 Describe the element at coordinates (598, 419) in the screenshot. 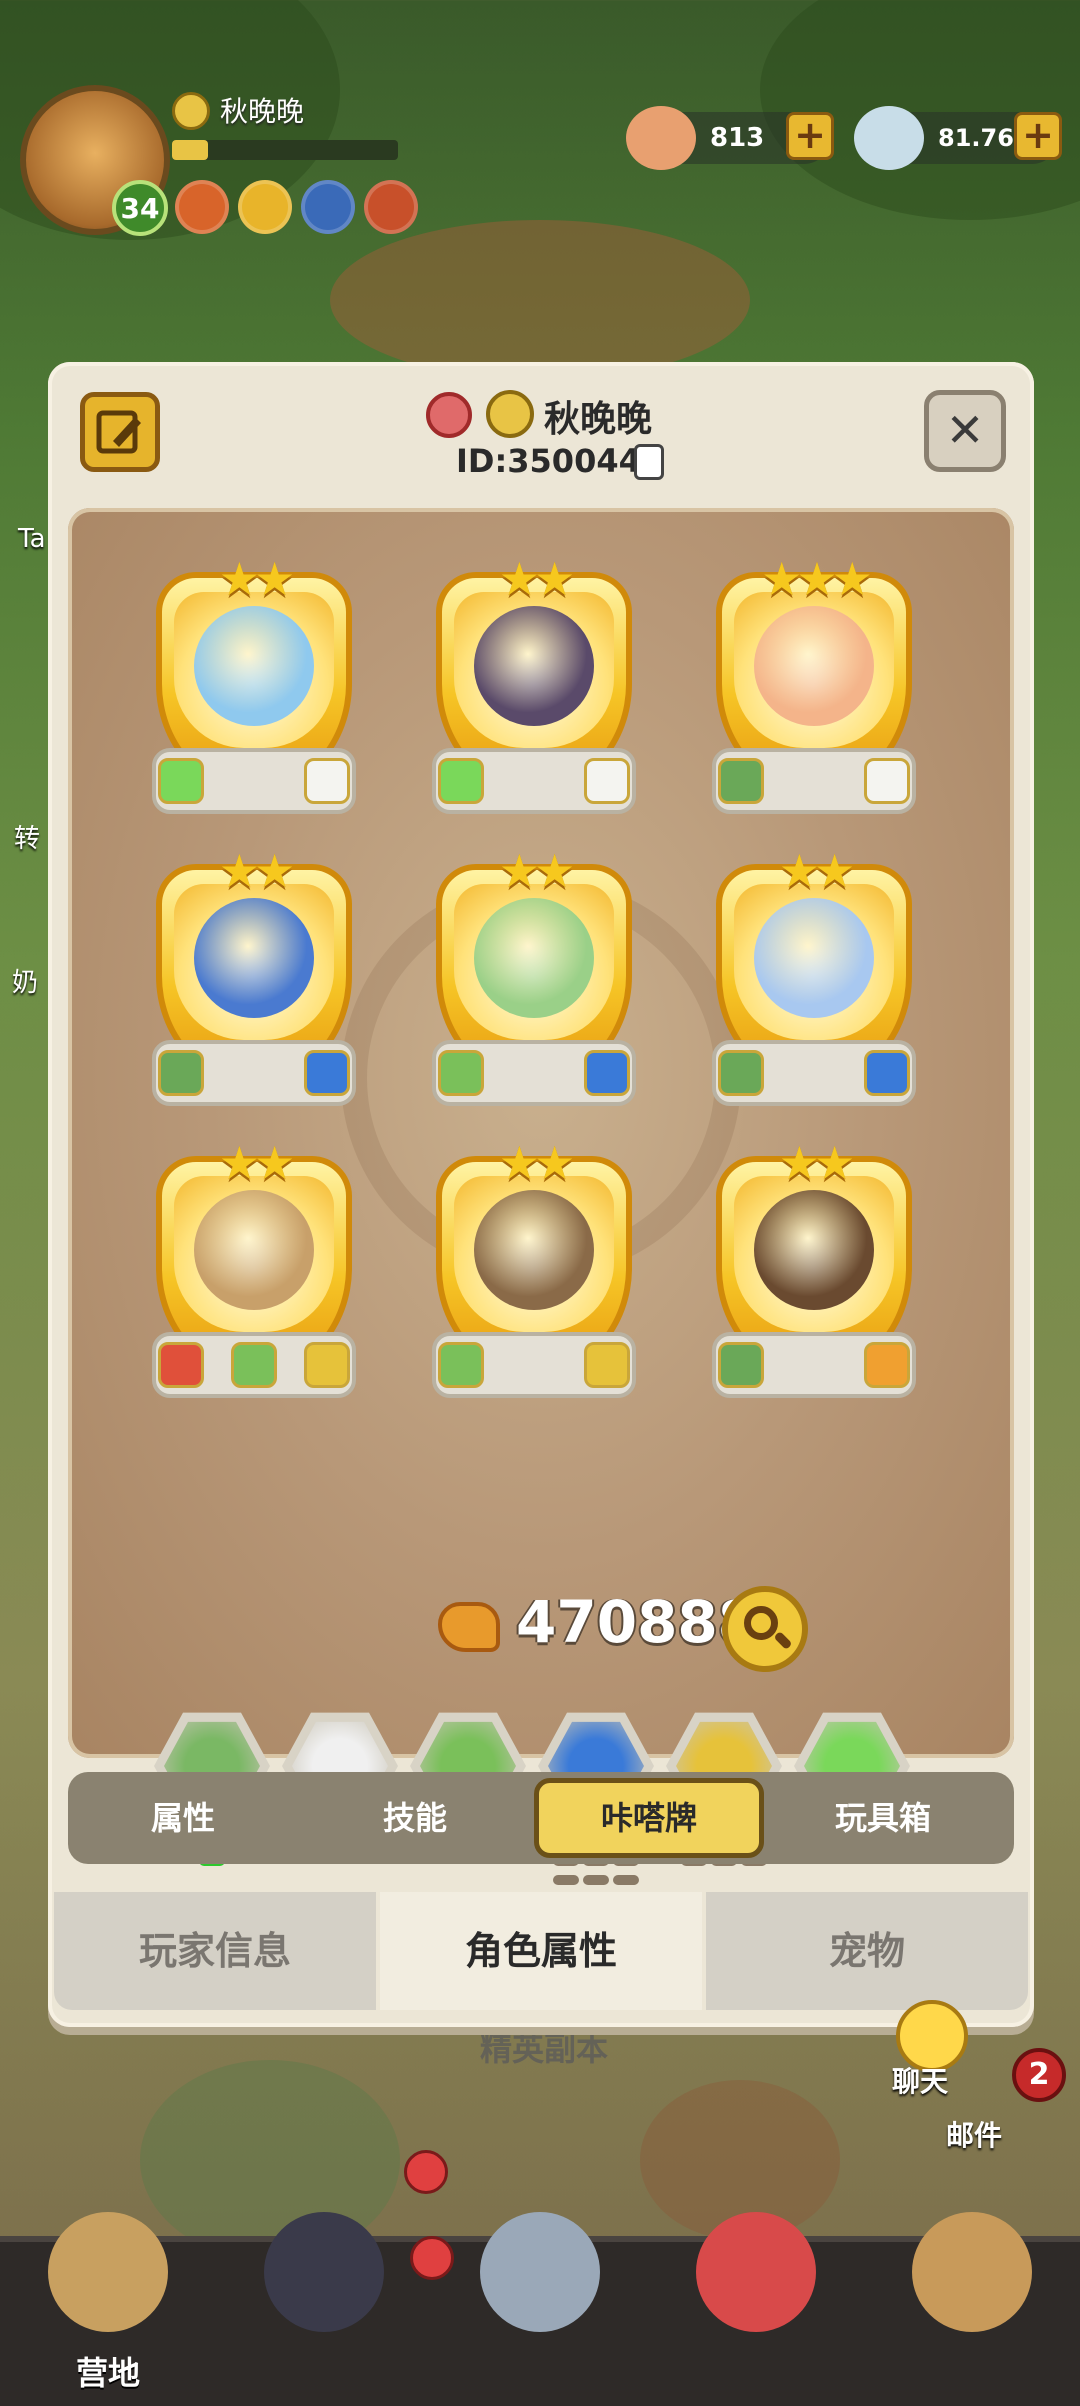

I see `profile-name: 秋晚晚` at that location.